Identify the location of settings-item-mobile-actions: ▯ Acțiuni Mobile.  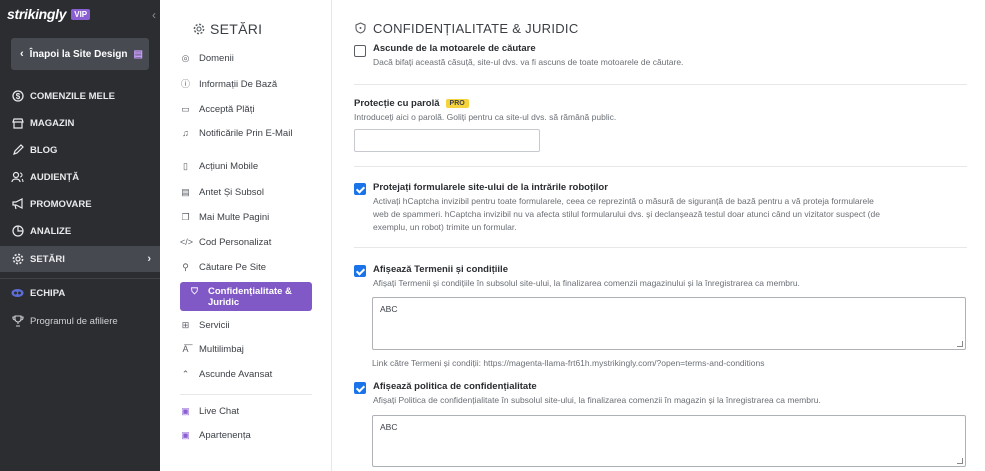
(246, 166).